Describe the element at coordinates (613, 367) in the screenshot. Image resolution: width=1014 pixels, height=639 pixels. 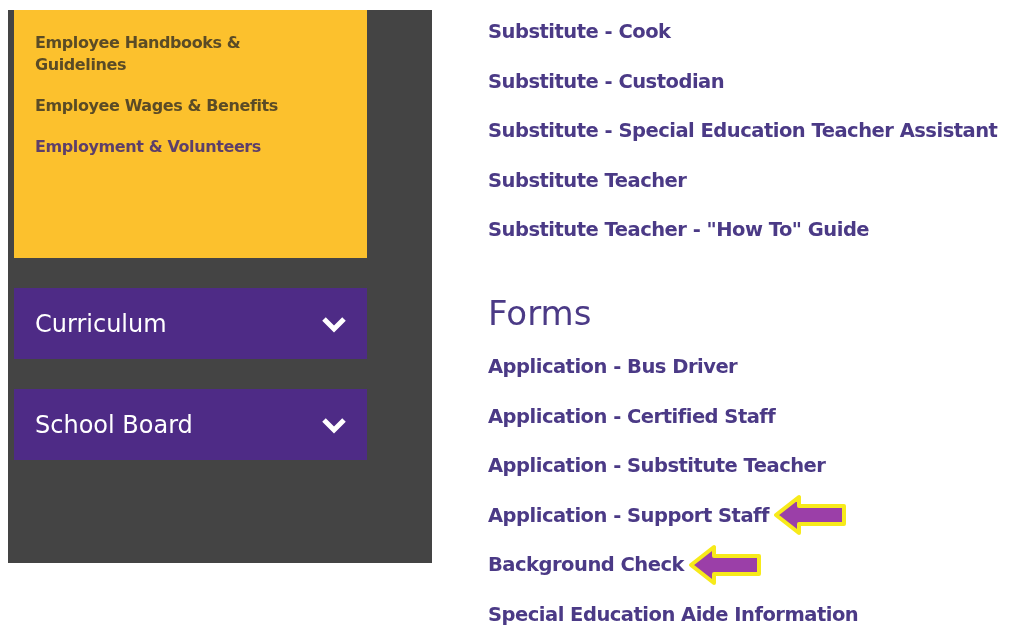
I see `link: Application - Bus Driver` at that location.